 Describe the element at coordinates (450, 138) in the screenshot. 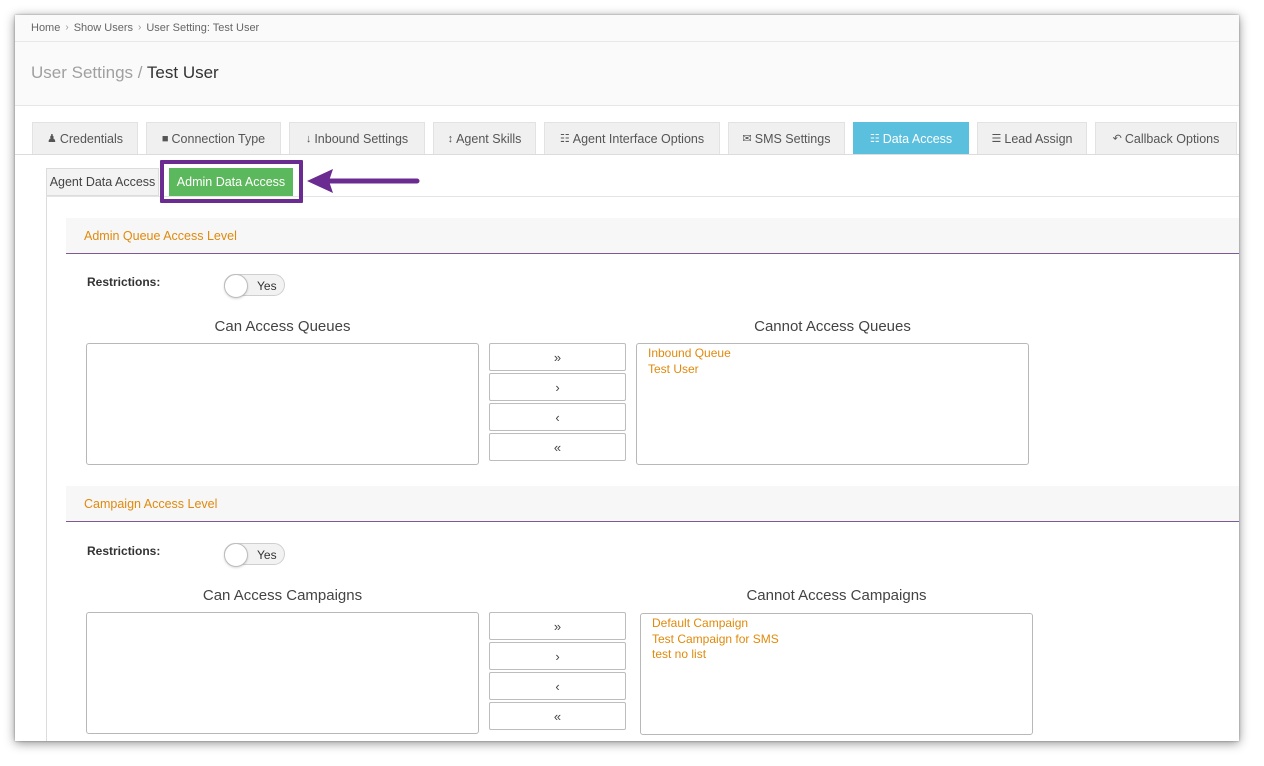

I see `arrows-vertical-icon: ↕` at that location.